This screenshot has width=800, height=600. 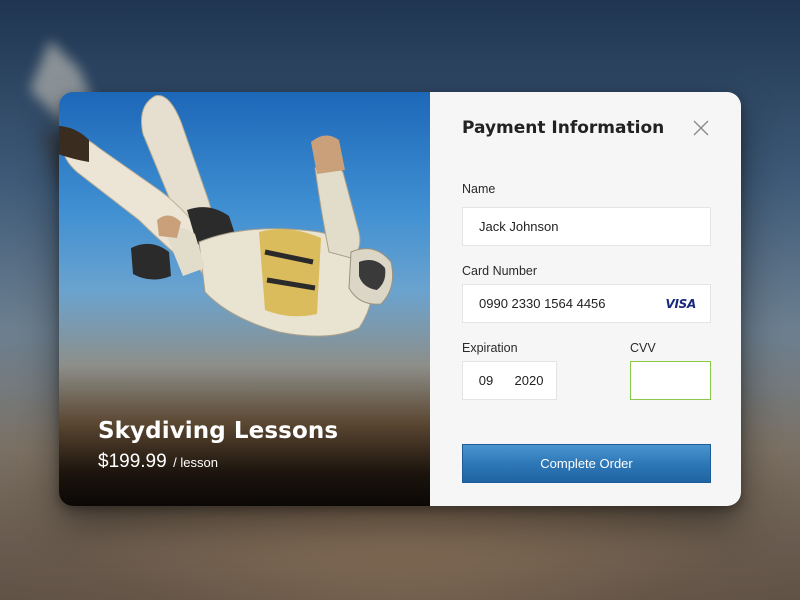 I want to click on complete-order-button: Complete Order, so click(x=586, y=463).